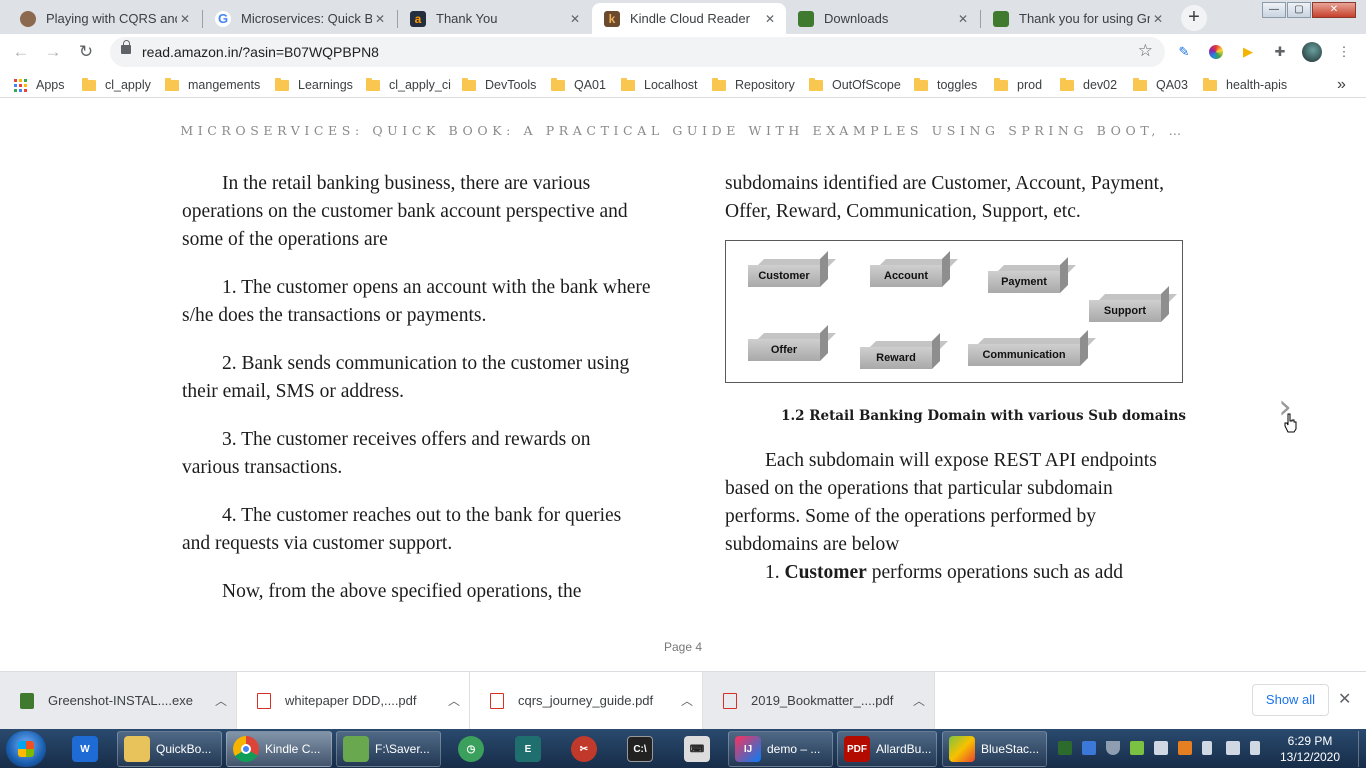 This screenshot has width=1366, height=768. I want to click on tab-microservices: G Microservices: Quick Boo ✕, so click(299, 18).